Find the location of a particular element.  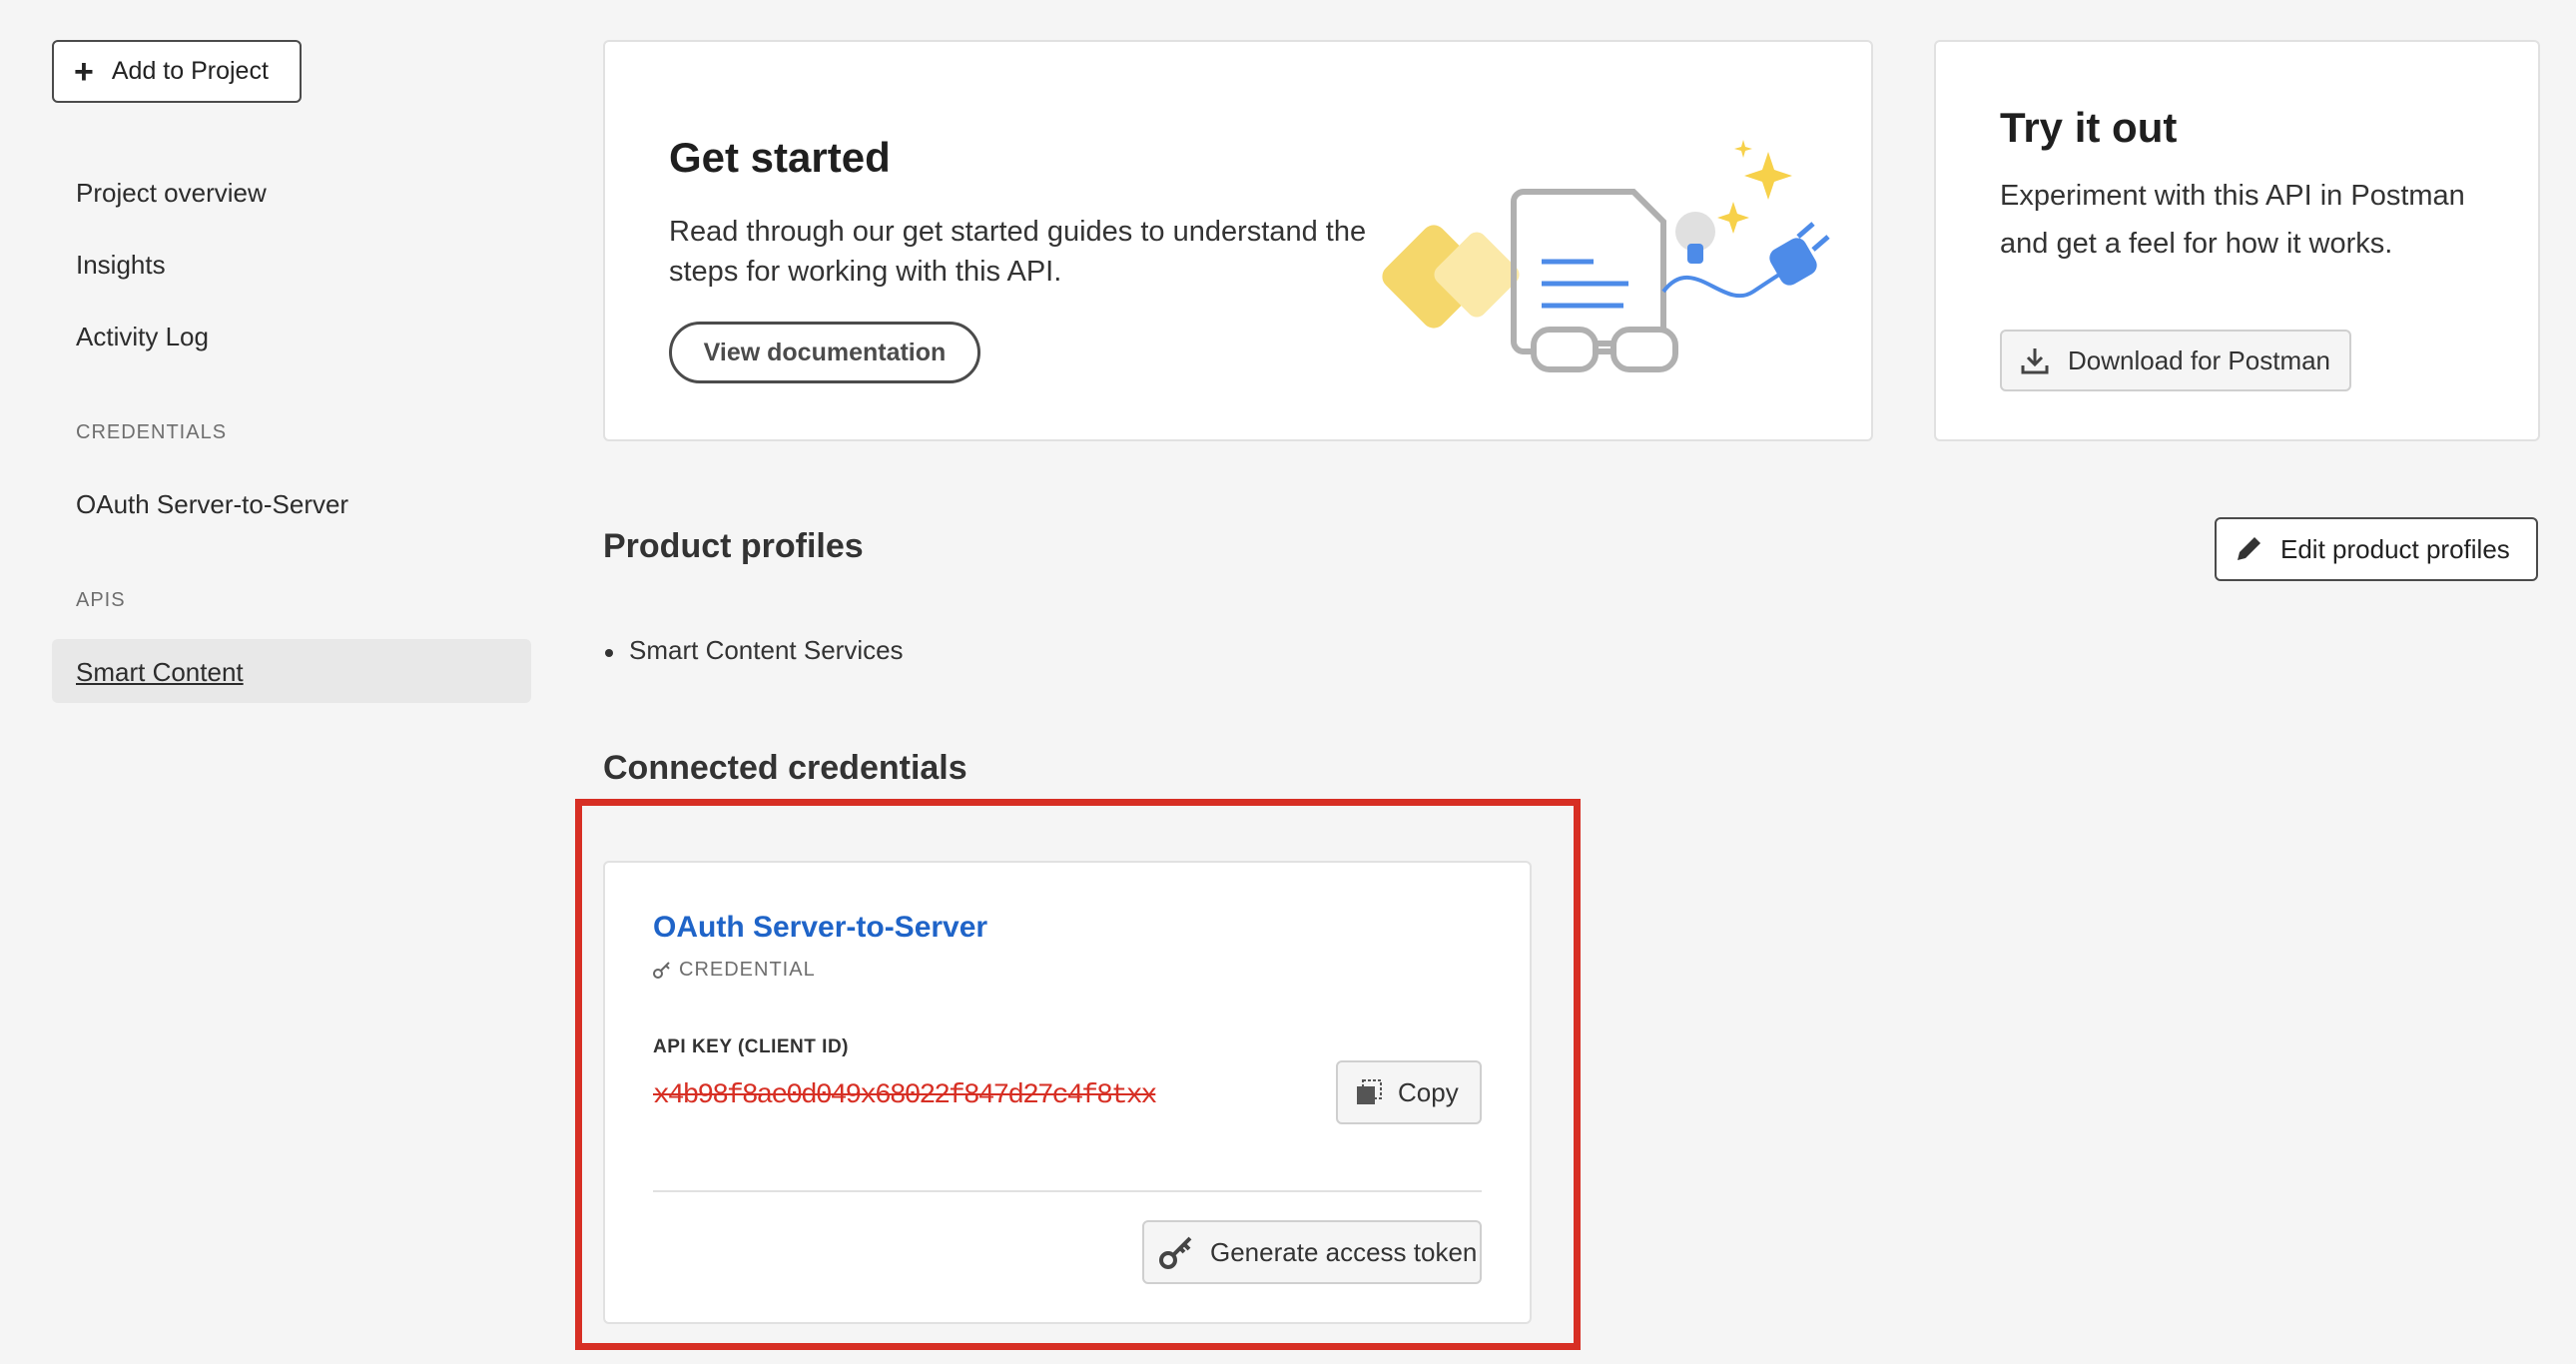

try-it-out-title: Try it out is located at coordinates (2089, 127).